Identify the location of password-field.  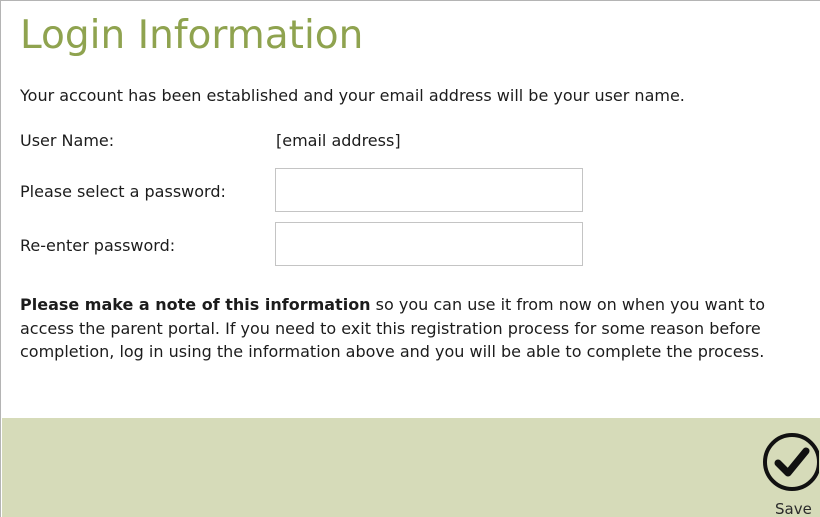
(429, 190).